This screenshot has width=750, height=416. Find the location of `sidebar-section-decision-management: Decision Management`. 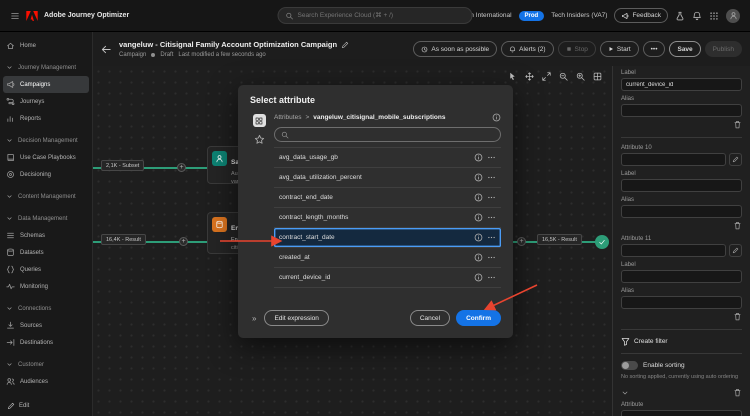

sidebar-section-decision-management: Decision Management is located at coordinates (46, 140).